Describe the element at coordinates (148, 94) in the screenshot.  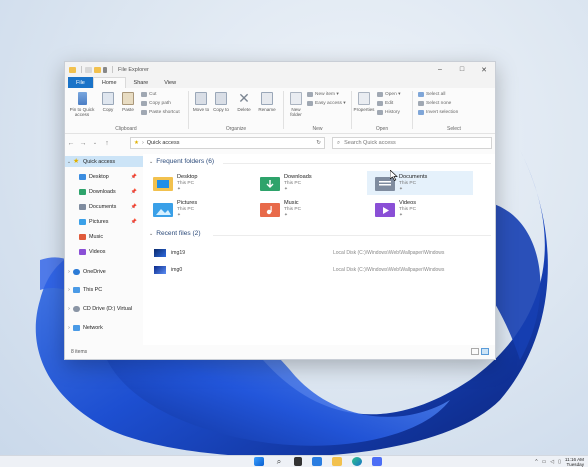
I see `cut-button: Cut` at that location.